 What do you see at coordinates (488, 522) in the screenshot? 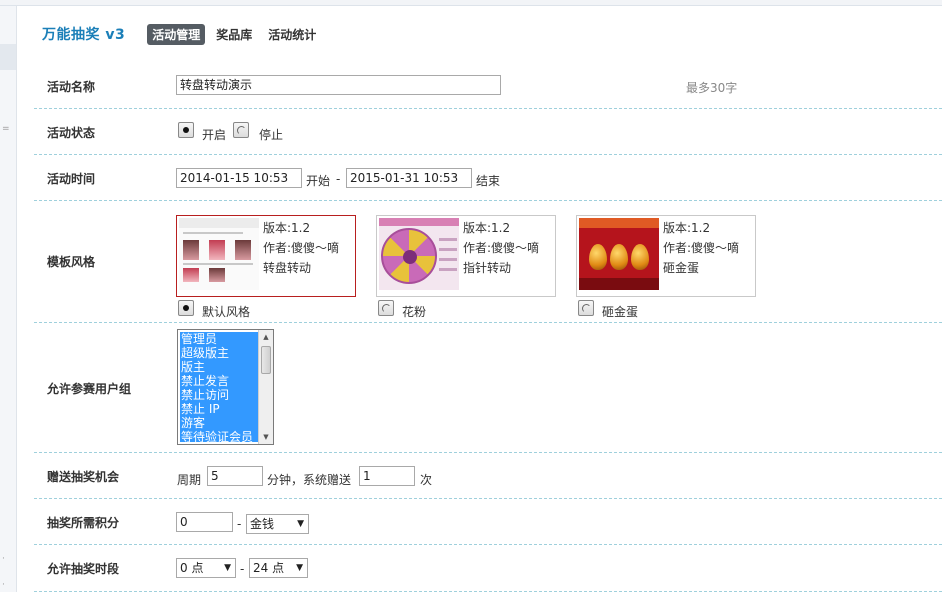
I see `row-required-points: 抽奖所需积分 0 - 金钱 ▼` at bounding box center [488, 522].